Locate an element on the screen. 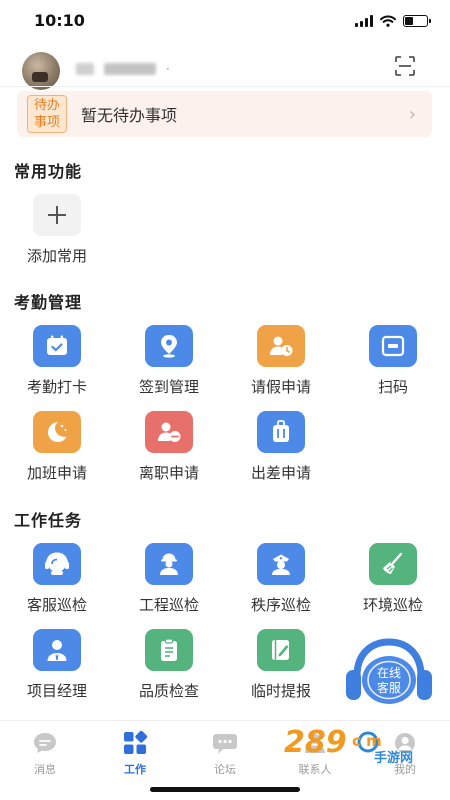  section-title-attendance: 考勤管理 is located at coordinates (48, 302).